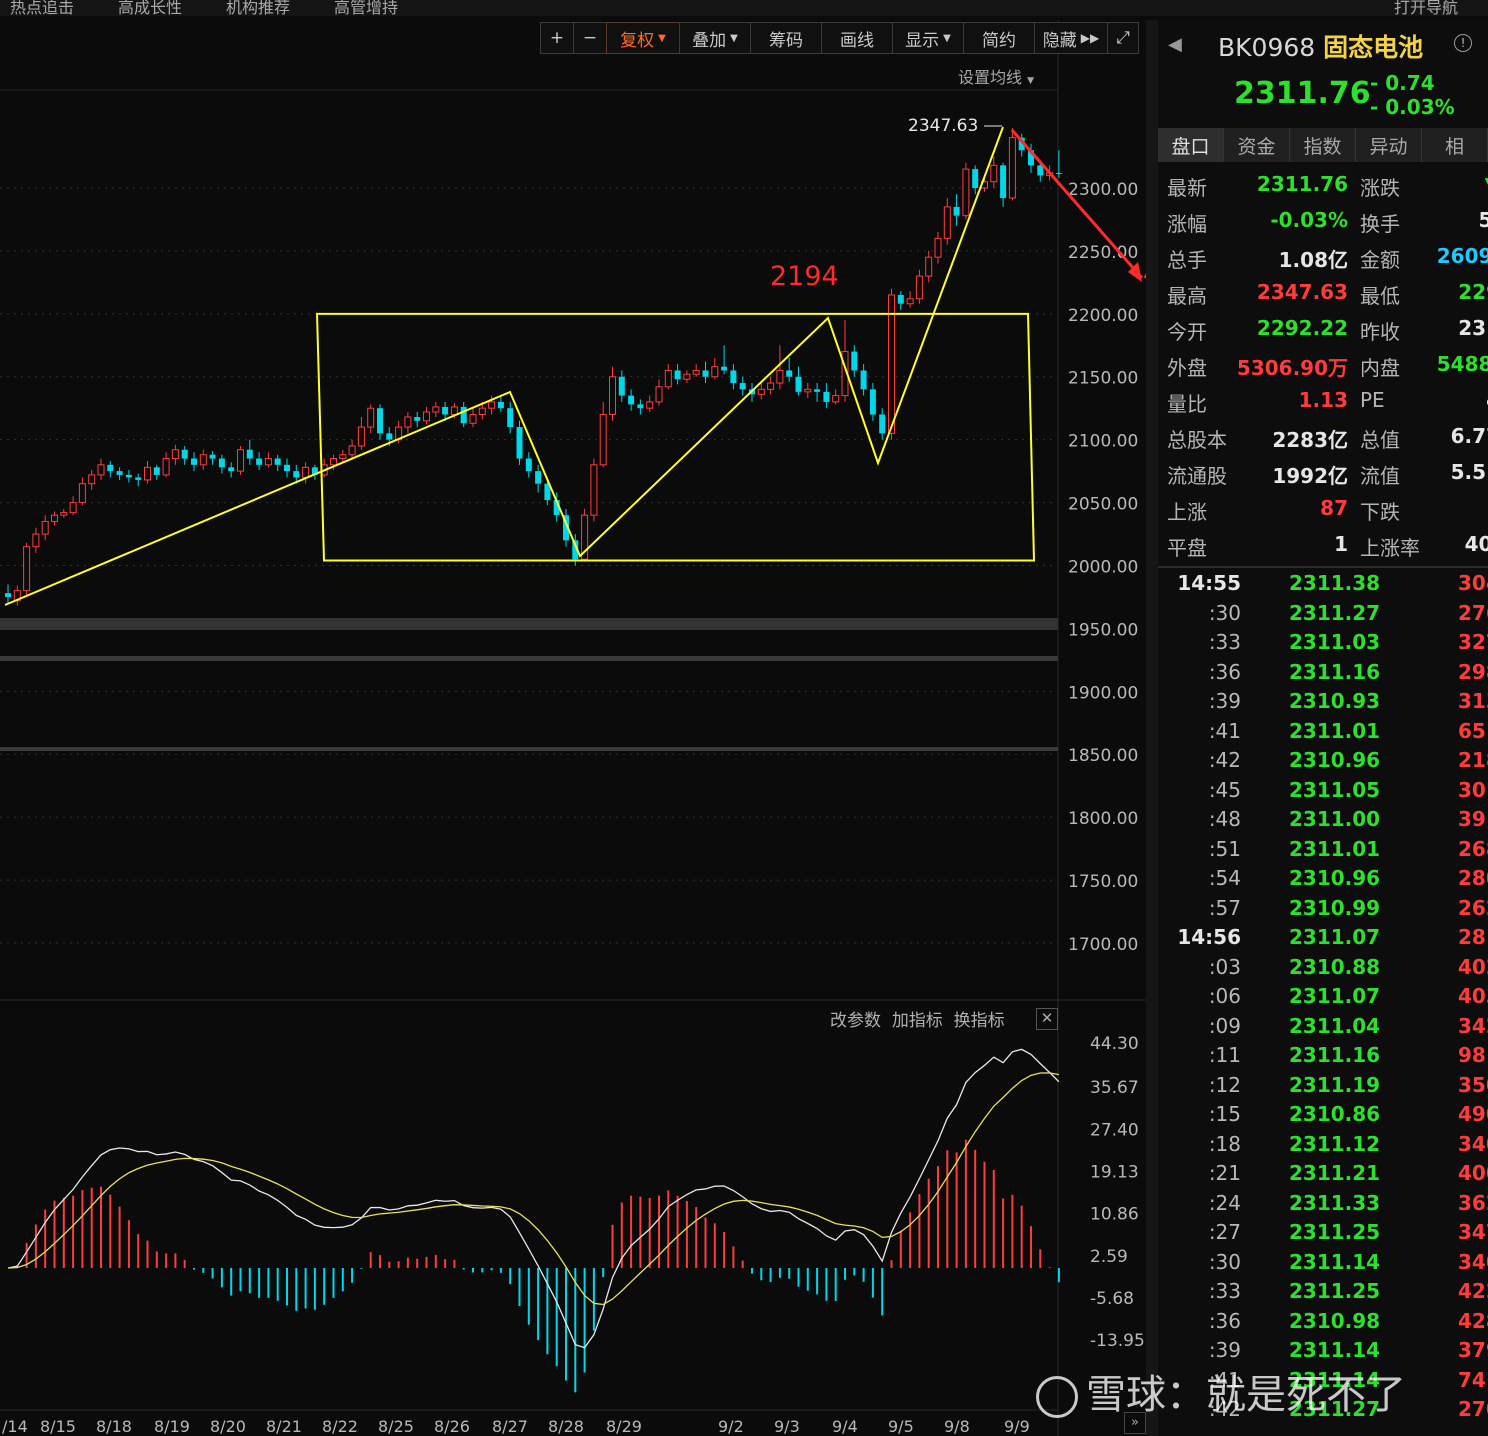 This screenshot has width=1488, height=1436. I want to click on quote-row: 量比 1.13 PE 4, so click(1323, 406).